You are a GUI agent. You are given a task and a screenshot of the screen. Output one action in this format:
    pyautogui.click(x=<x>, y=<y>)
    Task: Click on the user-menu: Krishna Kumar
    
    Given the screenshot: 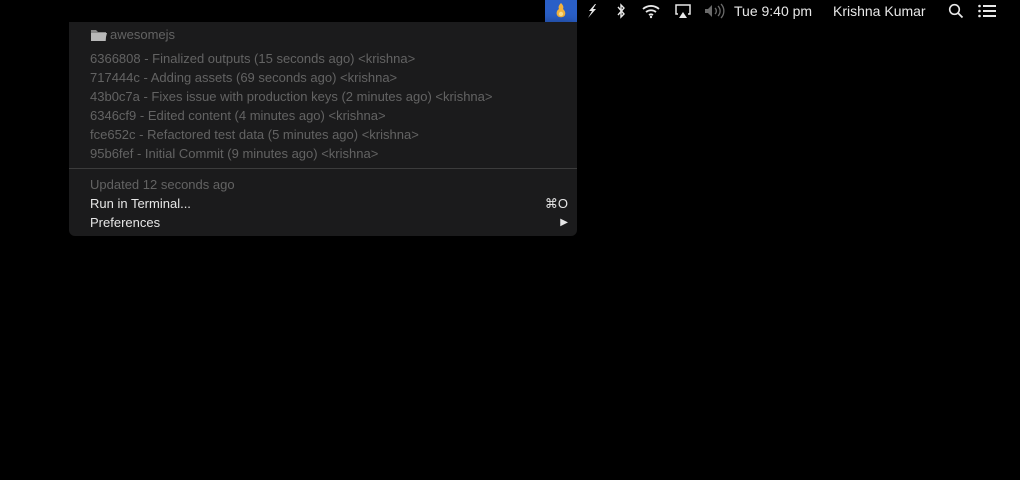 What is the action you would take?
    pyautogui.click(x=886, y=11)
    